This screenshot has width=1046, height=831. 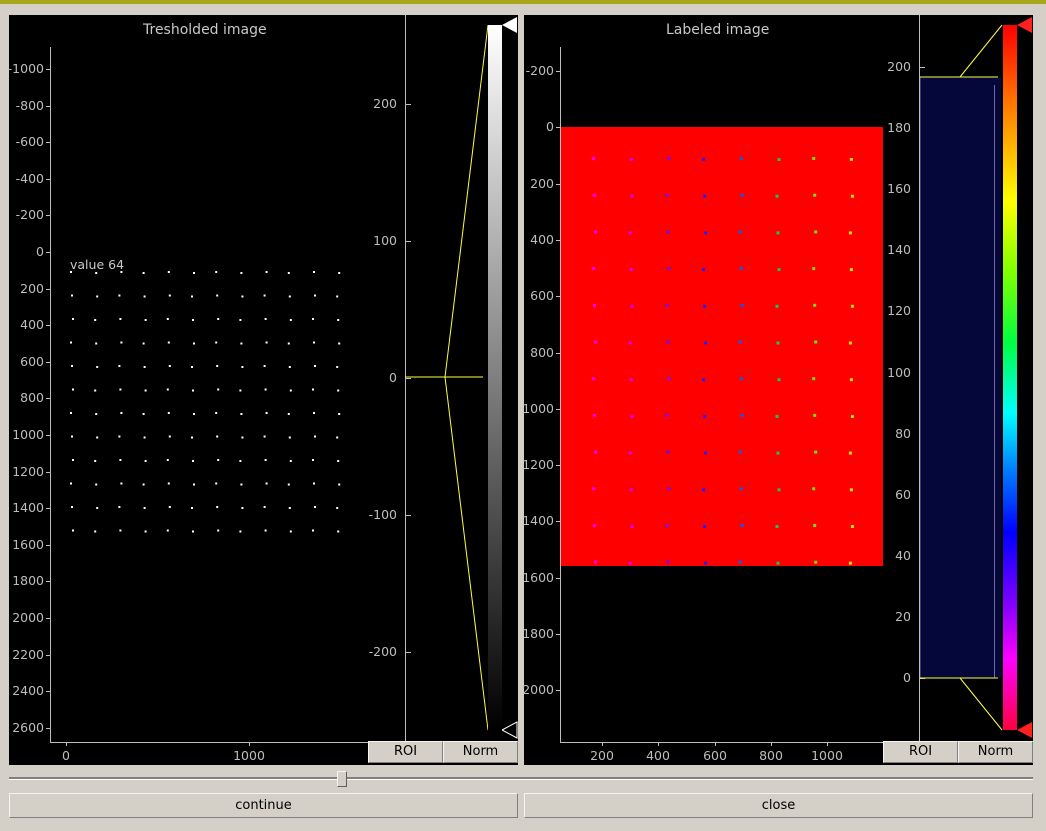 What do you see at coordinates (1010, 377) in the screenshot?
I see `right-colorbar` at bounding box center [1010, 377].